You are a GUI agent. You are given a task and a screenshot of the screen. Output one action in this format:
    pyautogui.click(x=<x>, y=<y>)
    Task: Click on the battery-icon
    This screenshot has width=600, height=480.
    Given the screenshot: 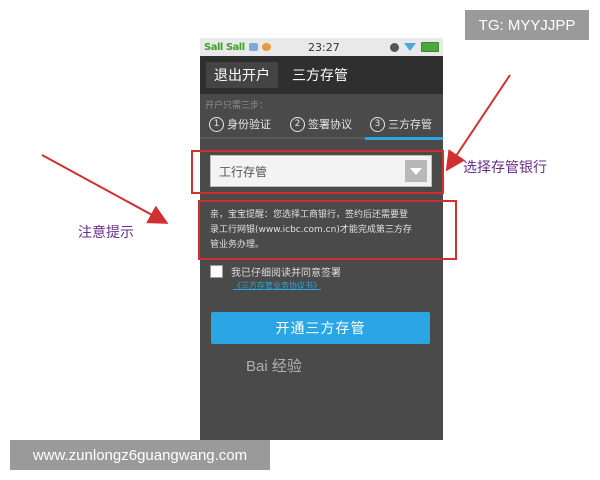 What is the action you would take?
    pyautogui.click(x=430, y=47)
    